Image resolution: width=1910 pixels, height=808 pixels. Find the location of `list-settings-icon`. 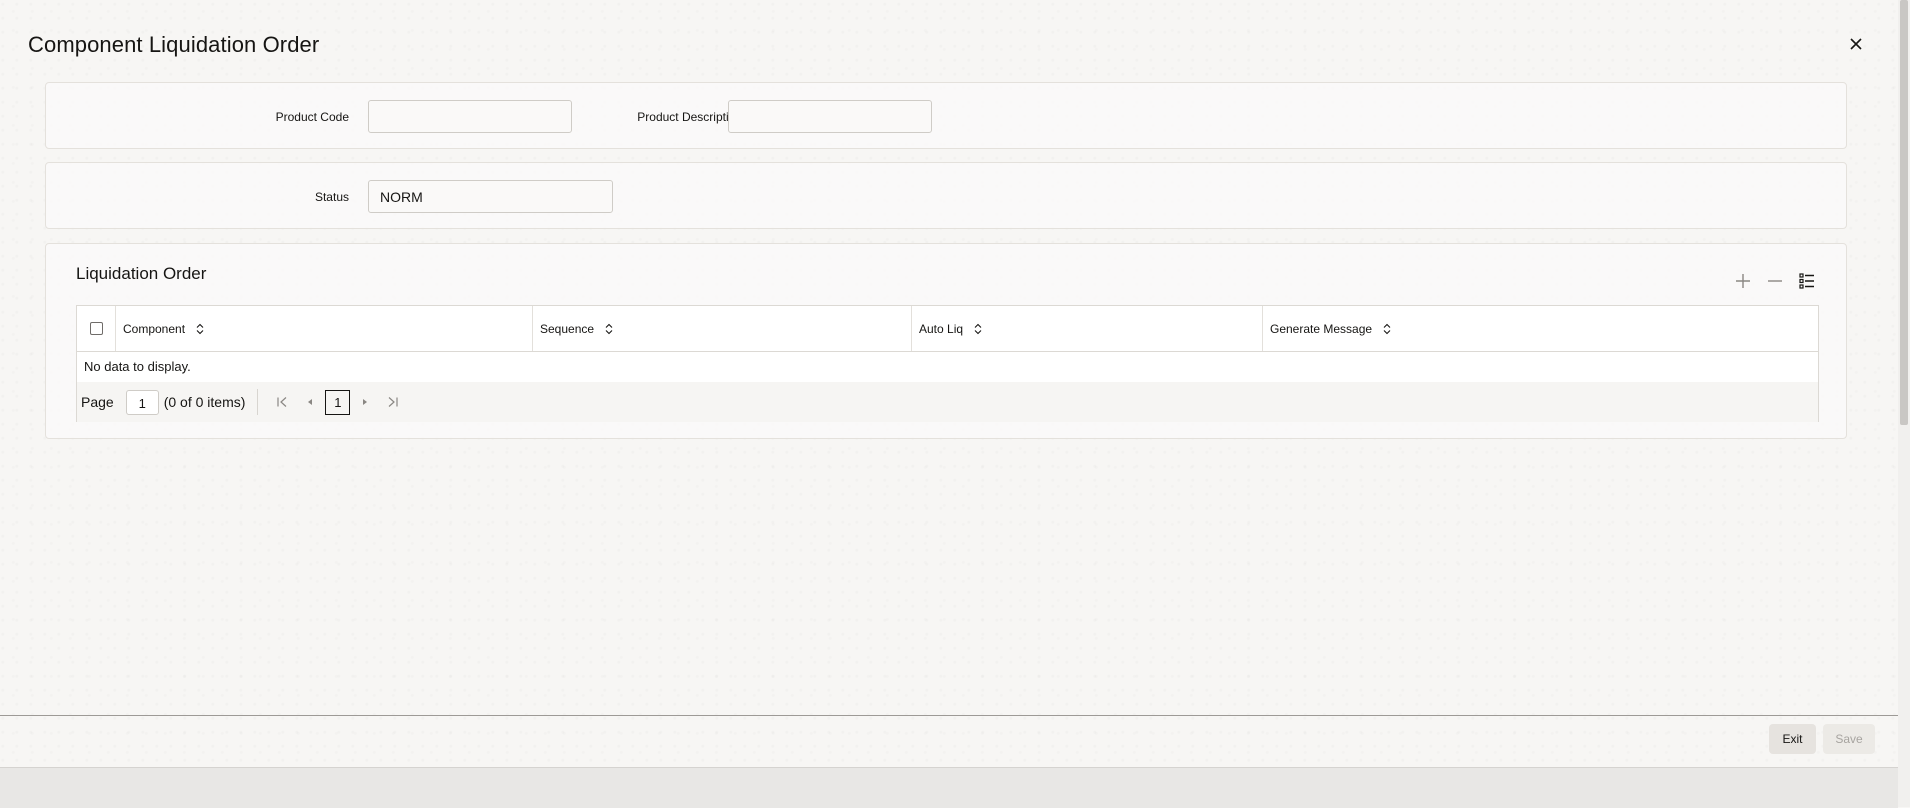

list-settings-icon is located at coordinates (1806, 281).